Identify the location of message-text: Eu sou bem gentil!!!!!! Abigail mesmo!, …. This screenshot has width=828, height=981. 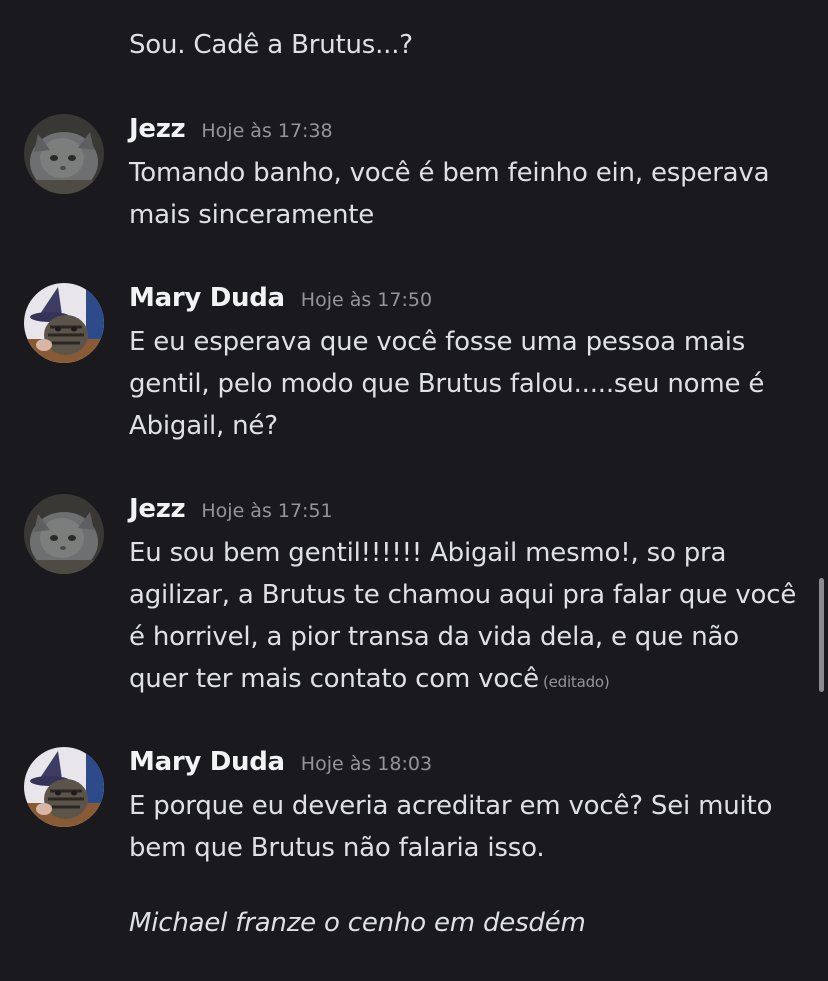
(463, 616).